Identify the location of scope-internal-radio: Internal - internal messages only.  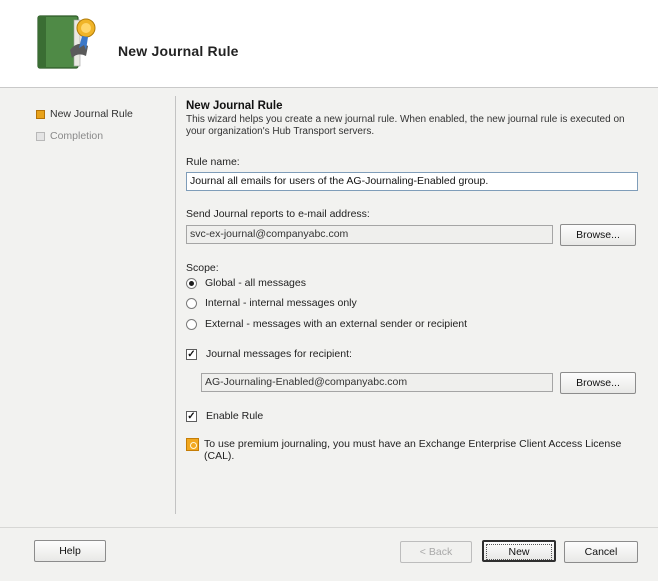
(271, 303).